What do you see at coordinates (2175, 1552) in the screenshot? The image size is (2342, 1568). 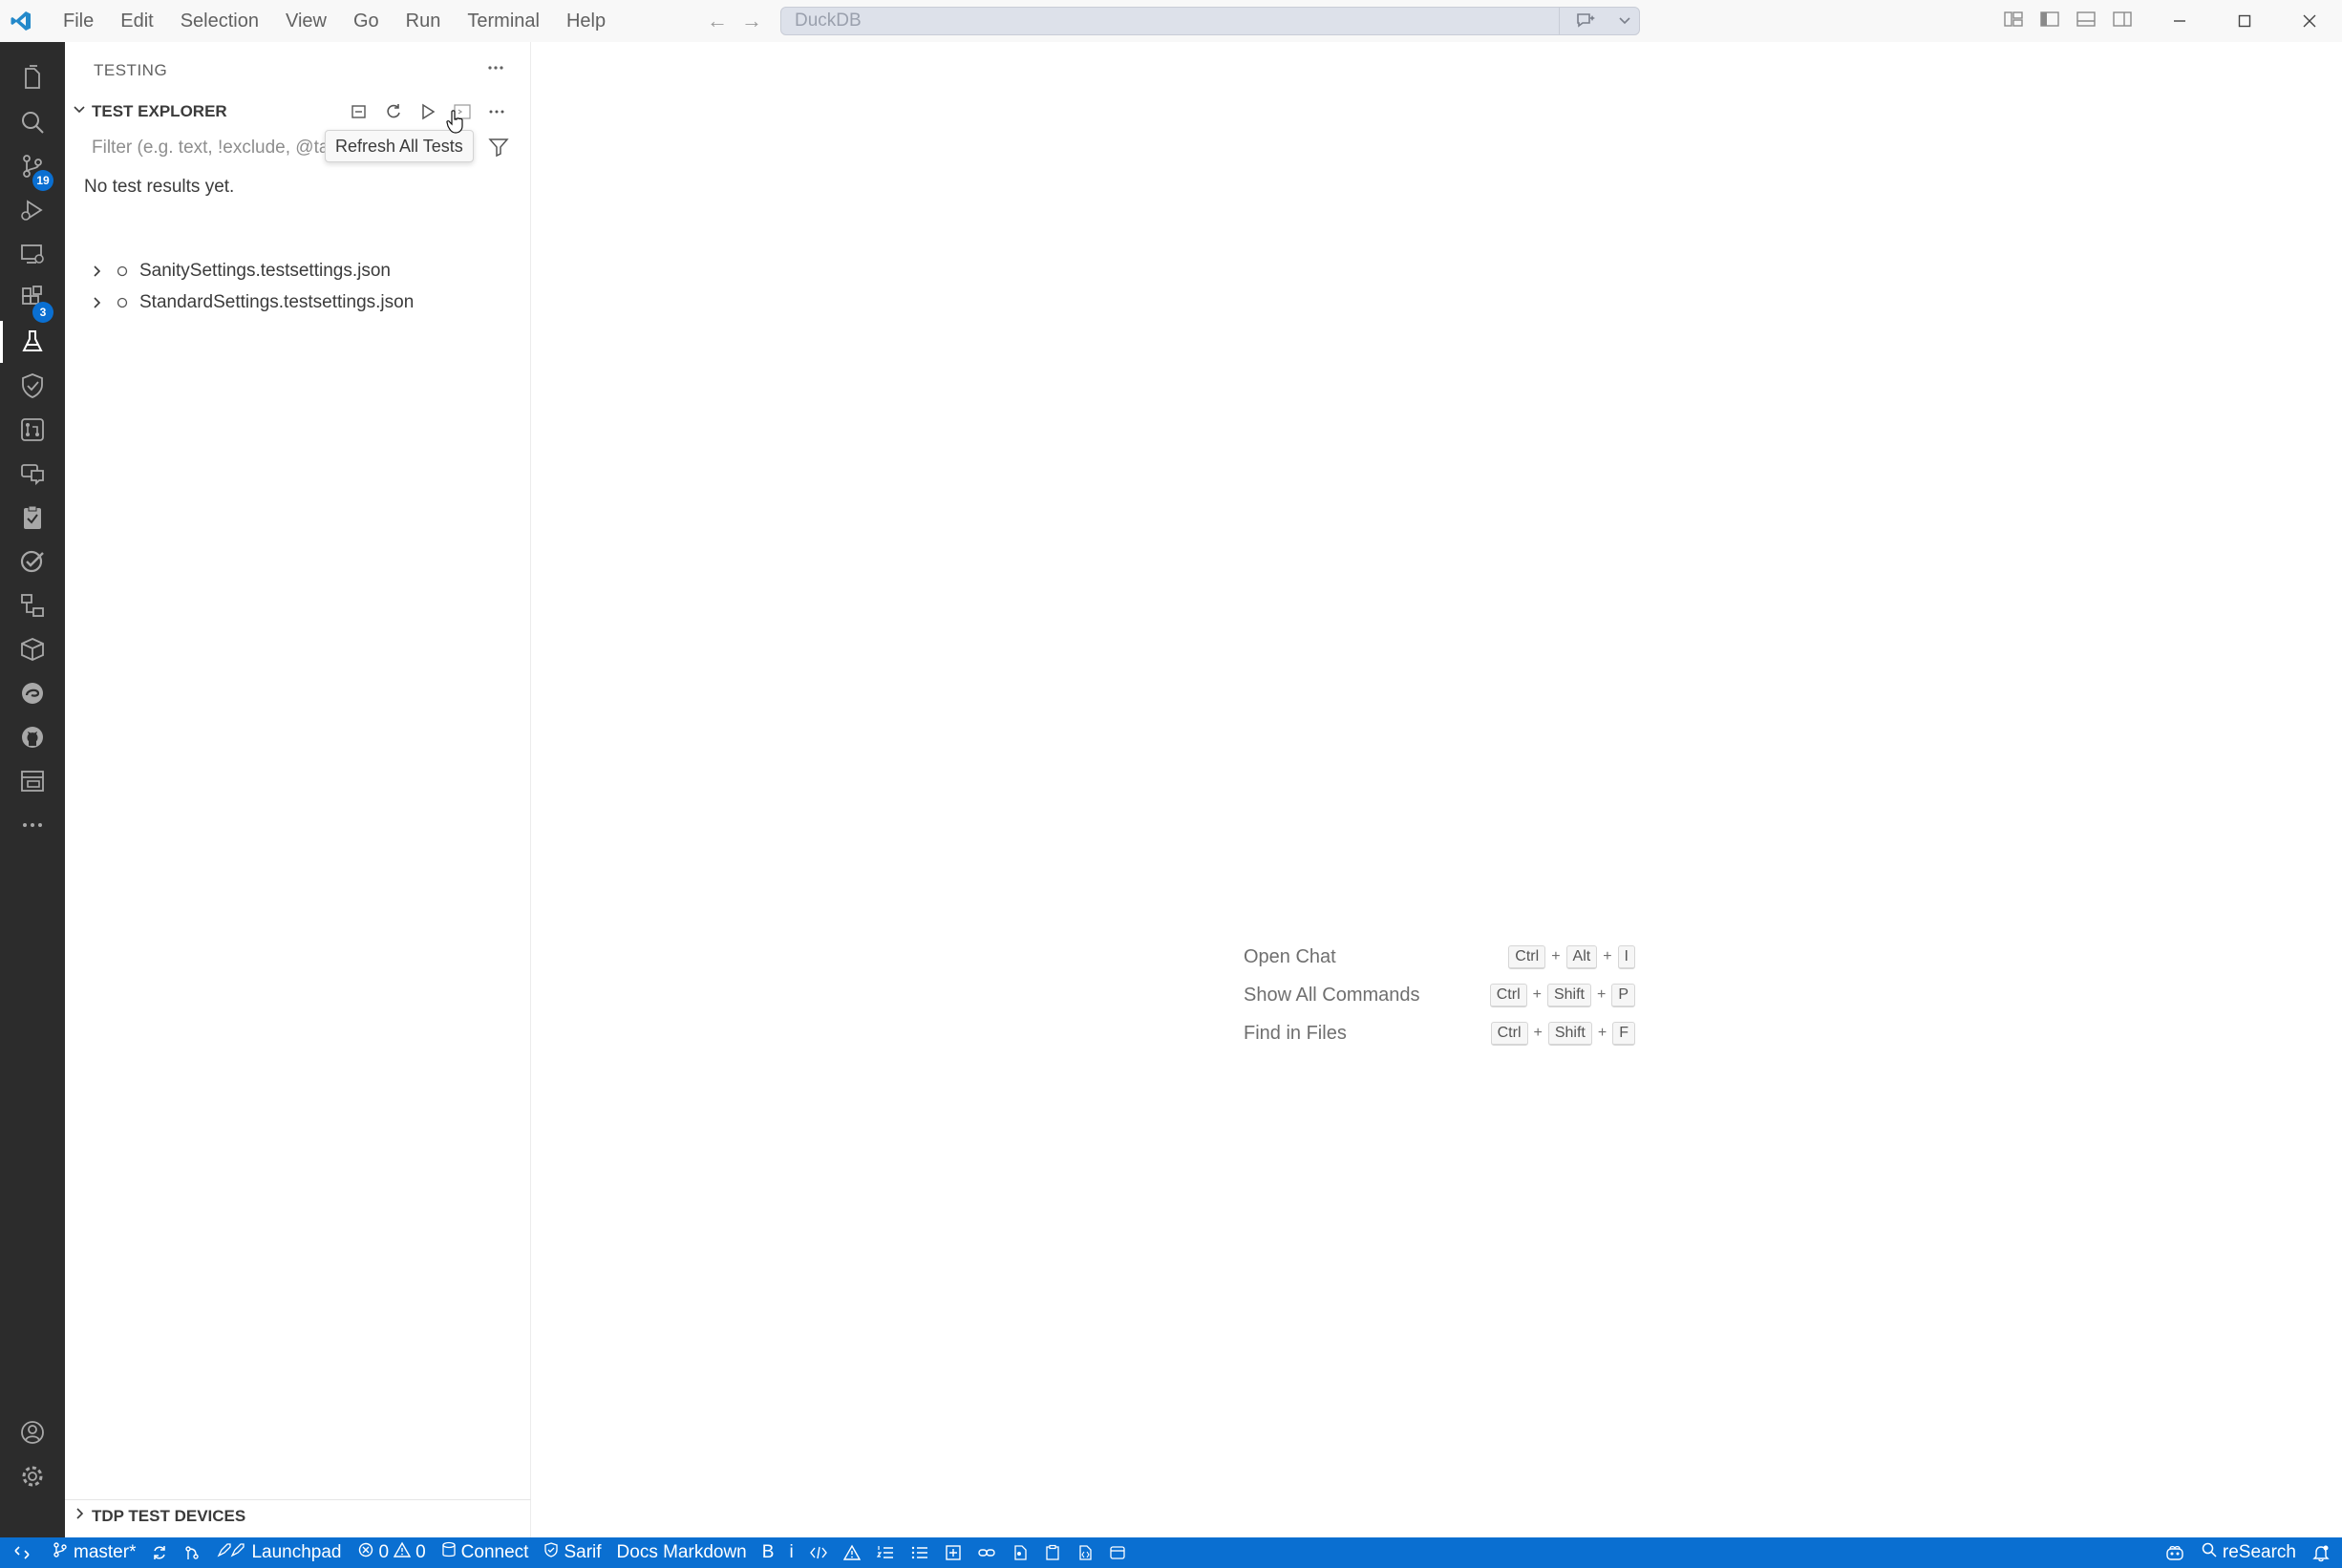 I see `copilot-icon` at bounding box center [2175, 1552].